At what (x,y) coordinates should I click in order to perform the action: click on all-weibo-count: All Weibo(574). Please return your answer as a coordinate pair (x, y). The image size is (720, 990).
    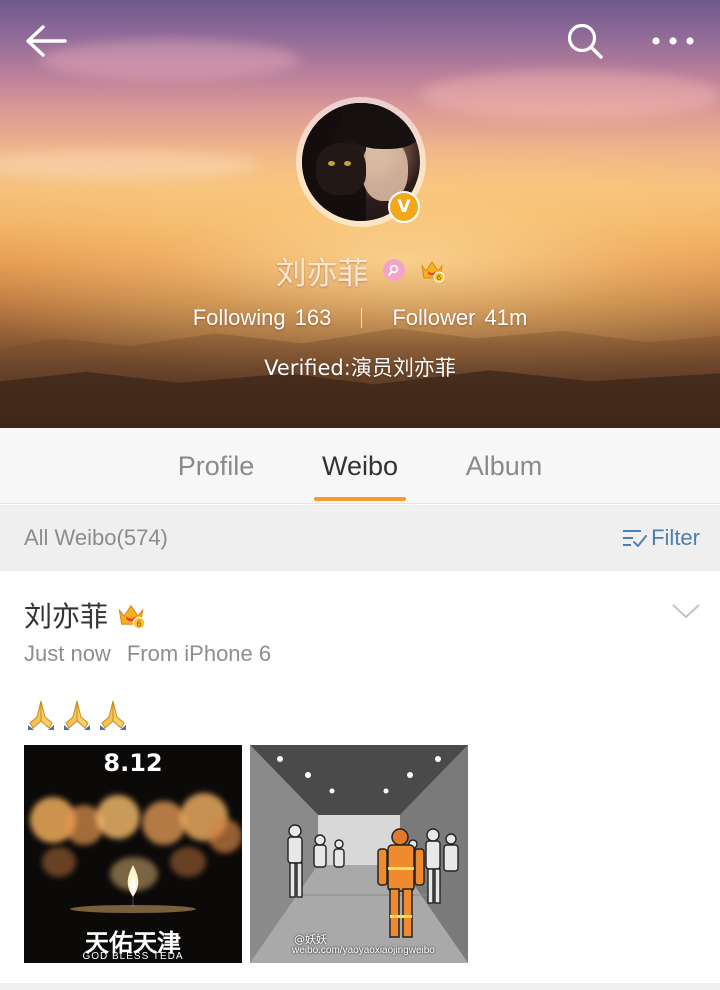
    Looking at the image, I should click on (96, 537).